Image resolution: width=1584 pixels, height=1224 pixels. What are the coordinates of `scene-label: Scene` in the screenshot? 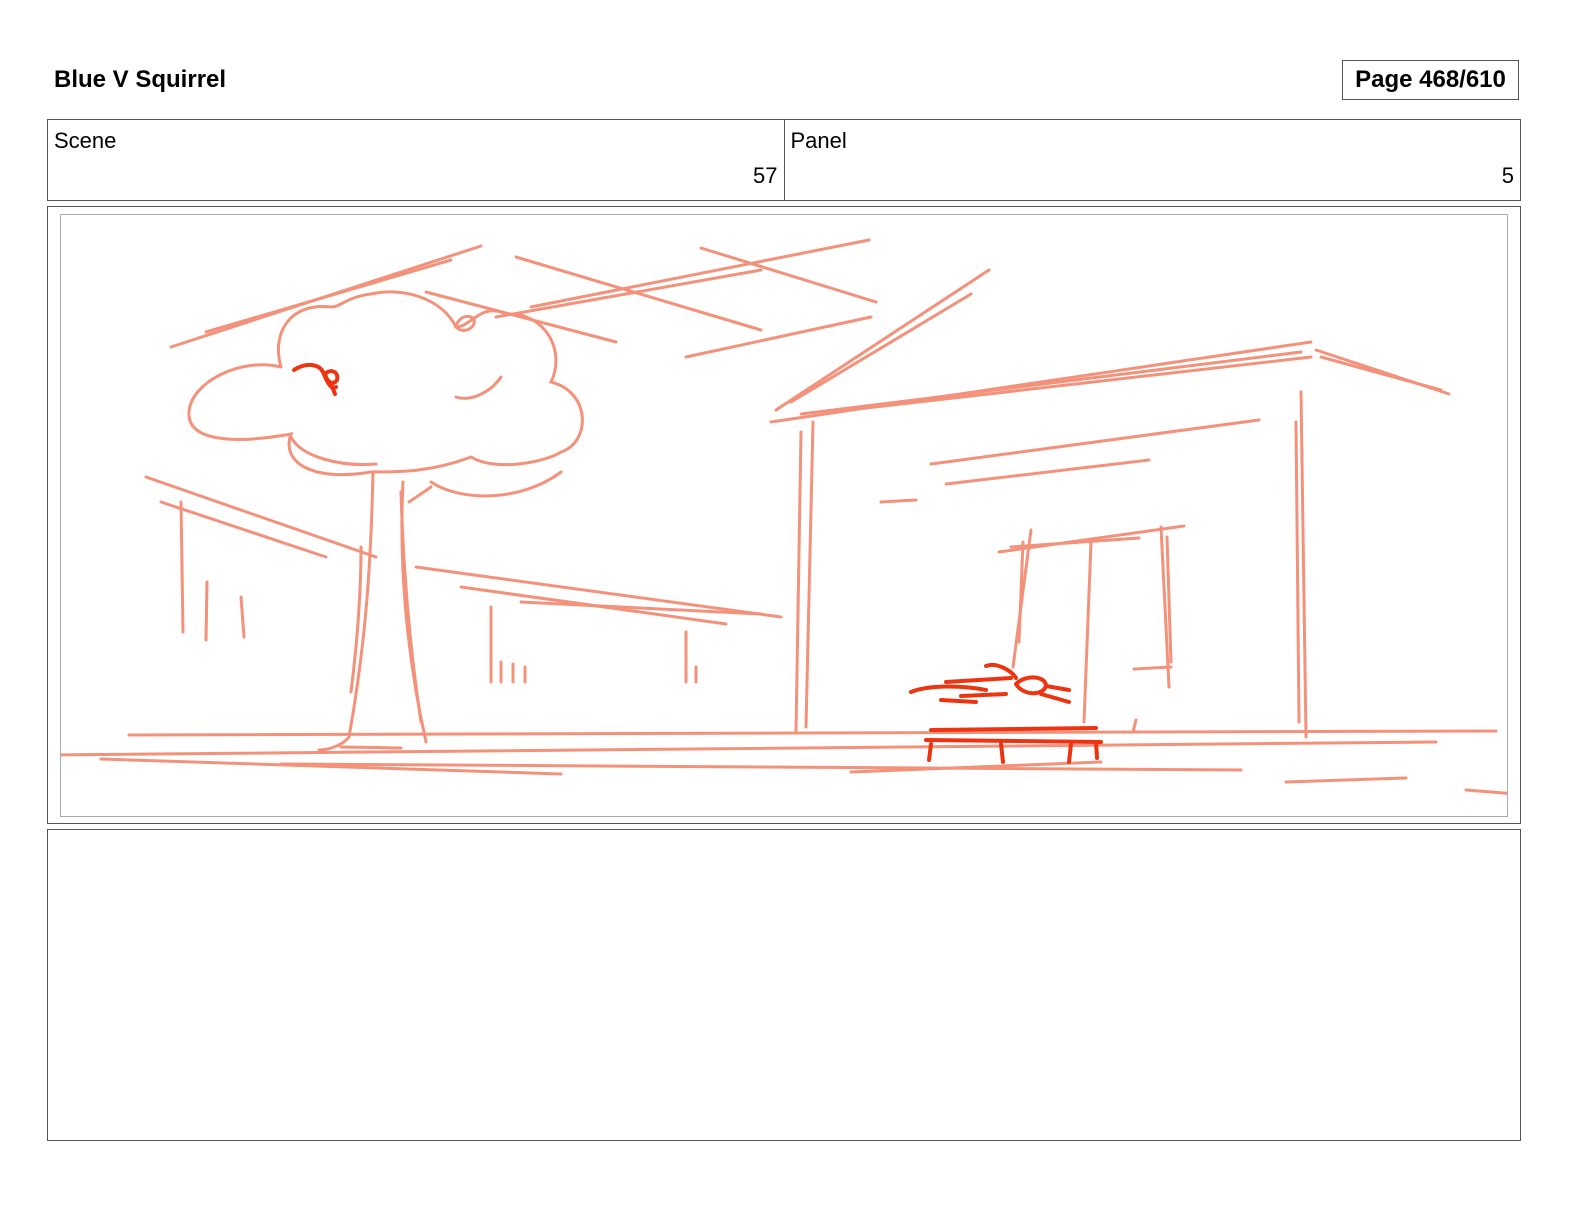 It's located at (85, 140).